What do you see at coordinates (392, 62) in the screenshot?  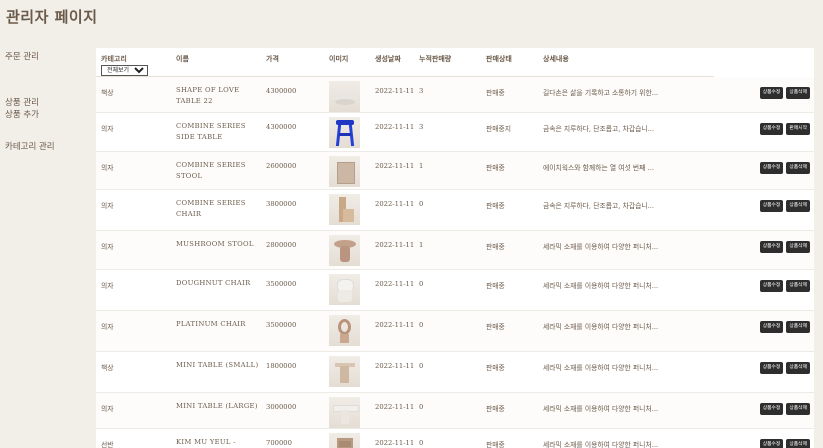 I see `header-created: 생성날짜` at bounding box center [392, 62].